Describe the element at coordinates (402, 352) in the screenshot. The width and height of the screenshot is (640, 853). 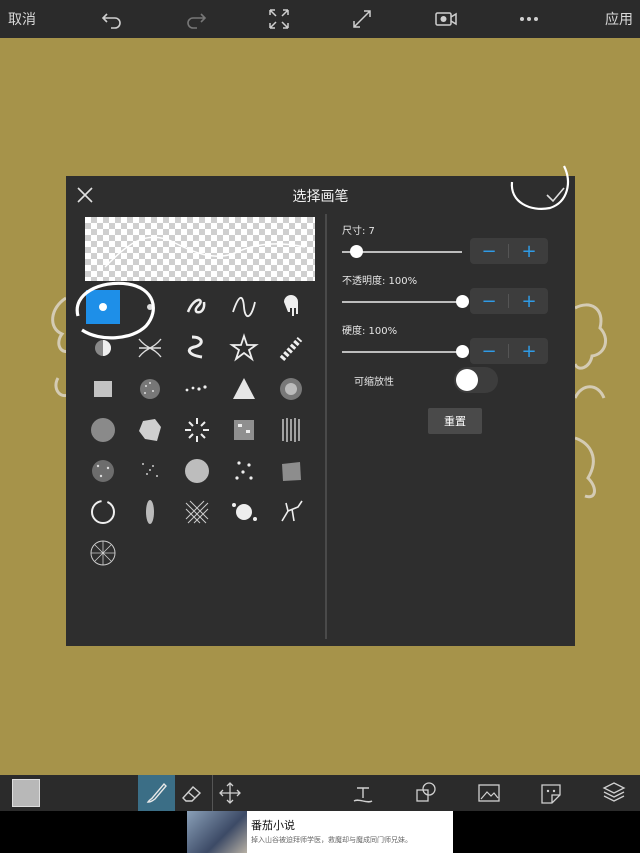
I see `hardness-slider-track` at that location.